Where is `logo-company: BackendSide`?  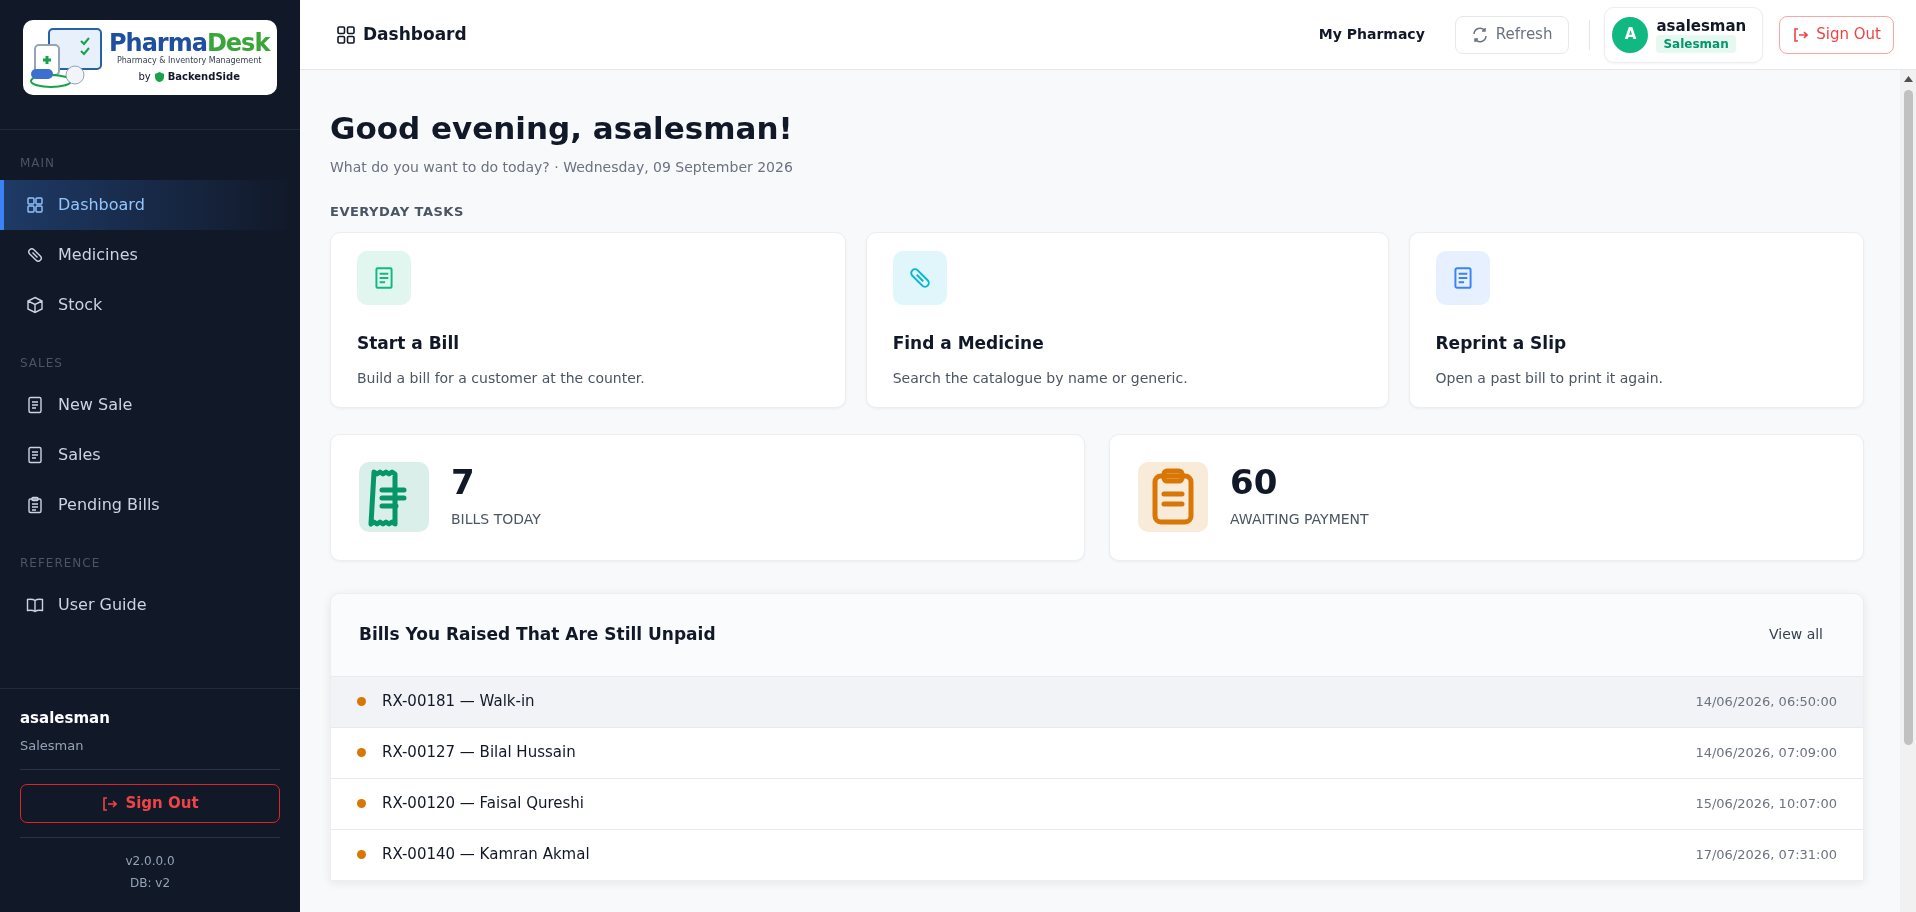
logo-company: BackendSide is located at coordinates (203, 77).